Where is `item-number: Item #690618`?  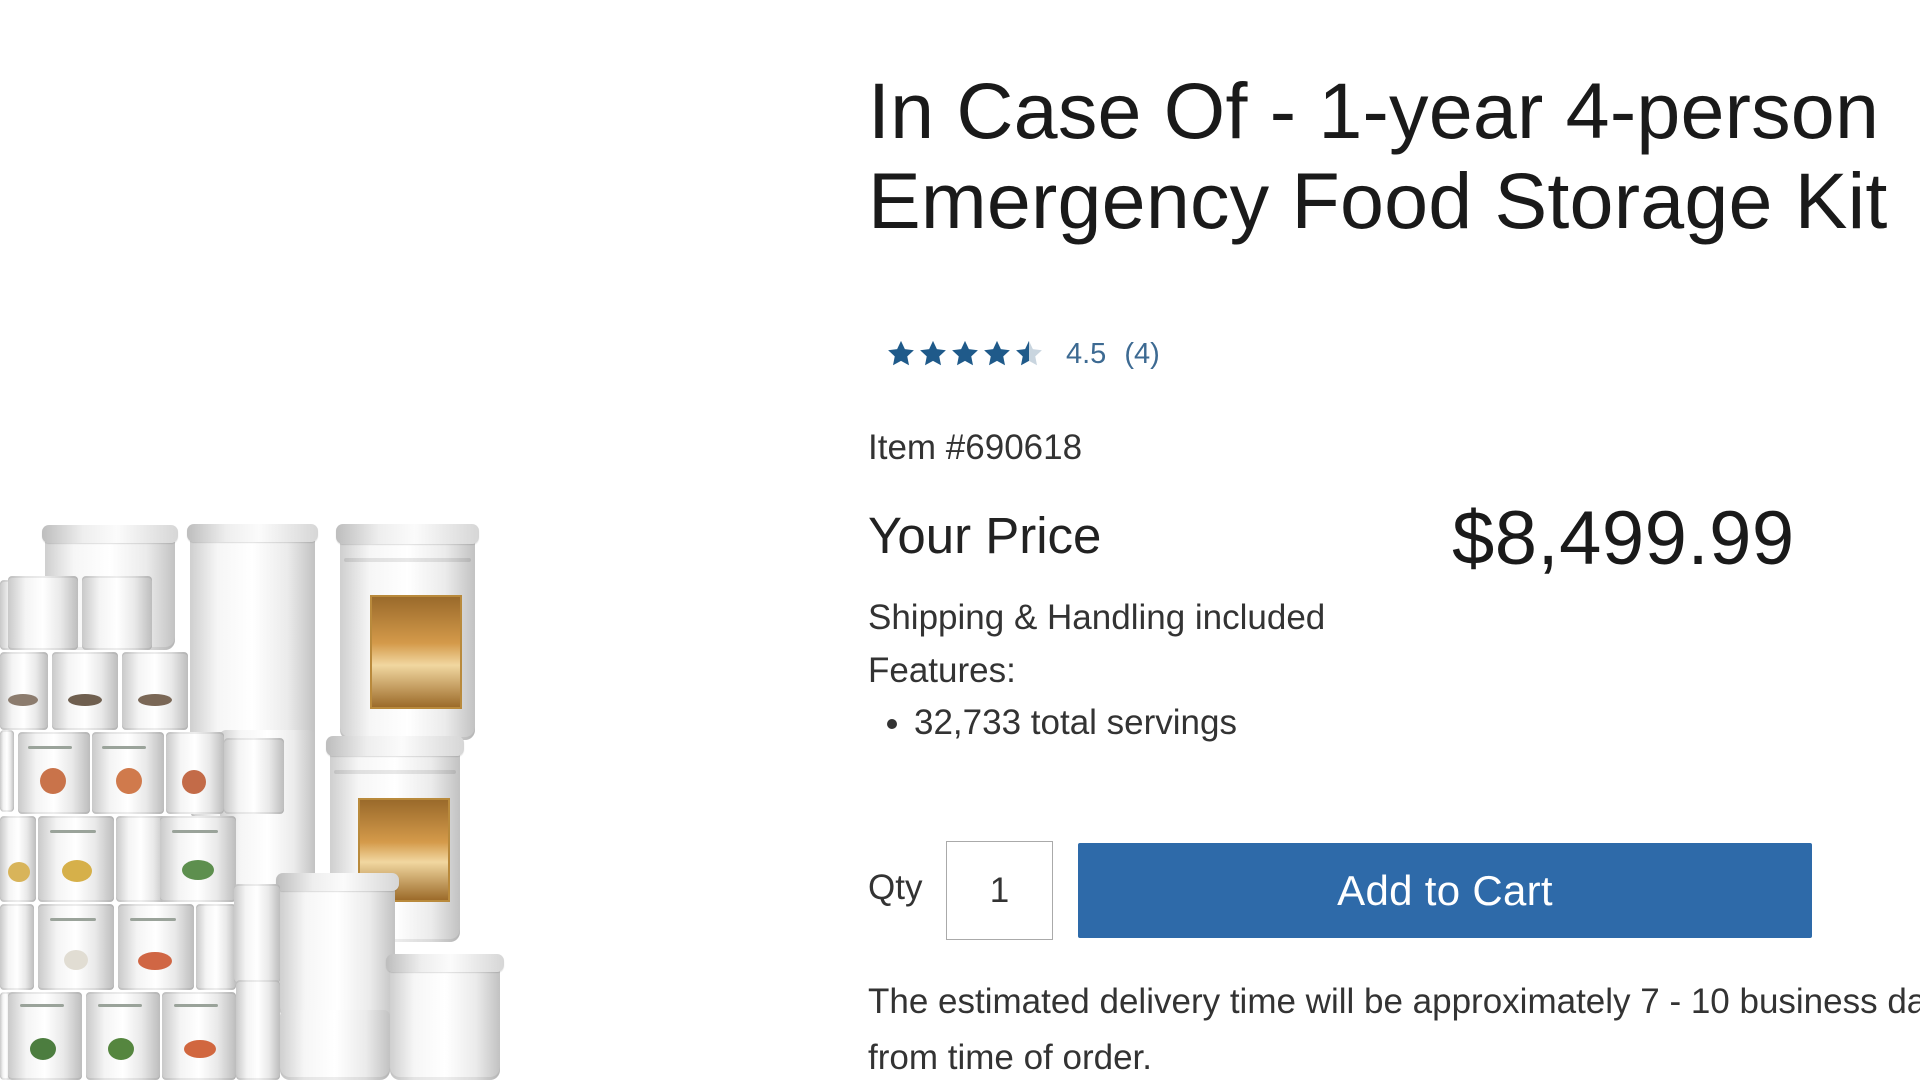 item-number: Item #690618 is located at coordinates (975, 447).